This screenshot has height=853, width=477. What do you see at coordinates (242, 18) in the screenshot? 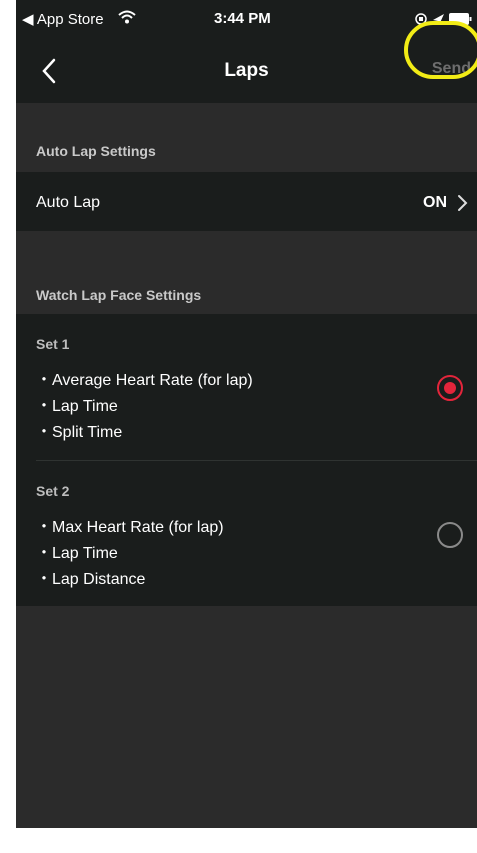
I see `status-time: 3:44 PM` at bounding box center [242, 18].